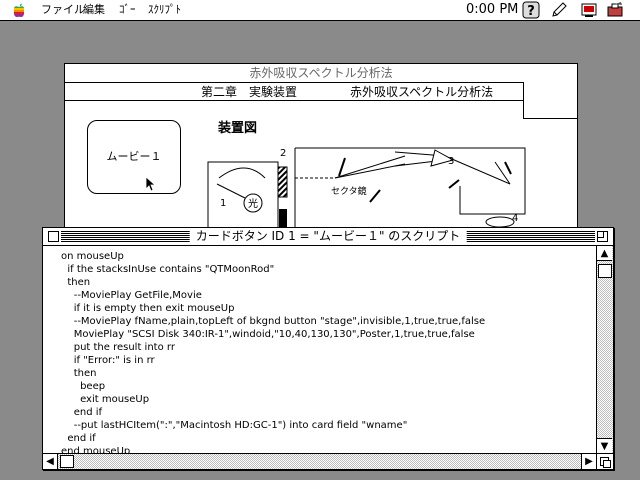 The height and width of the screenshot is (480, 640). What do you see at coordinates (515, 218) in the screenshot?
I see `diagram-label-4: 4` at bounding box center [515, 218].